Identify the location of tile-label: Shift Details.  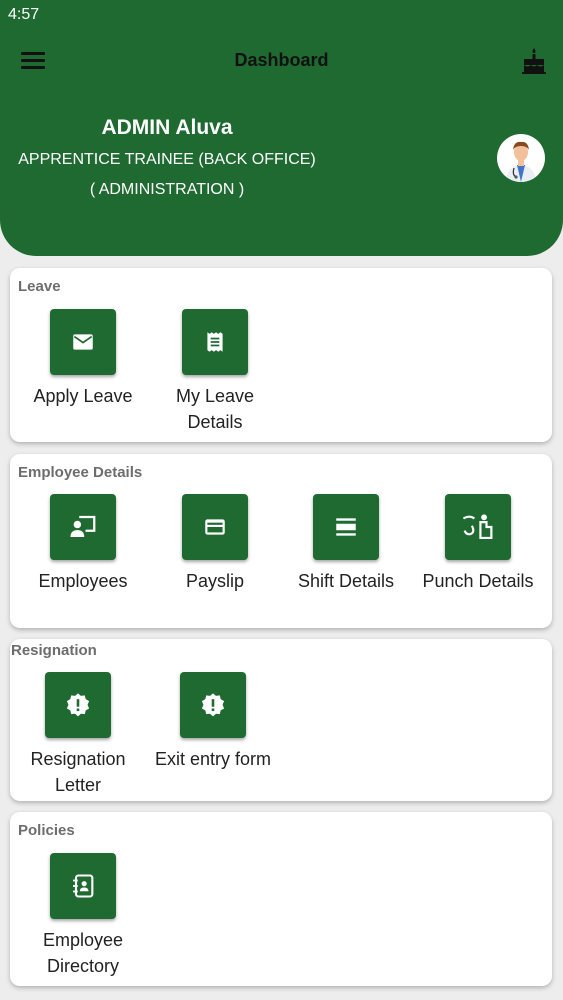
(346, 581).